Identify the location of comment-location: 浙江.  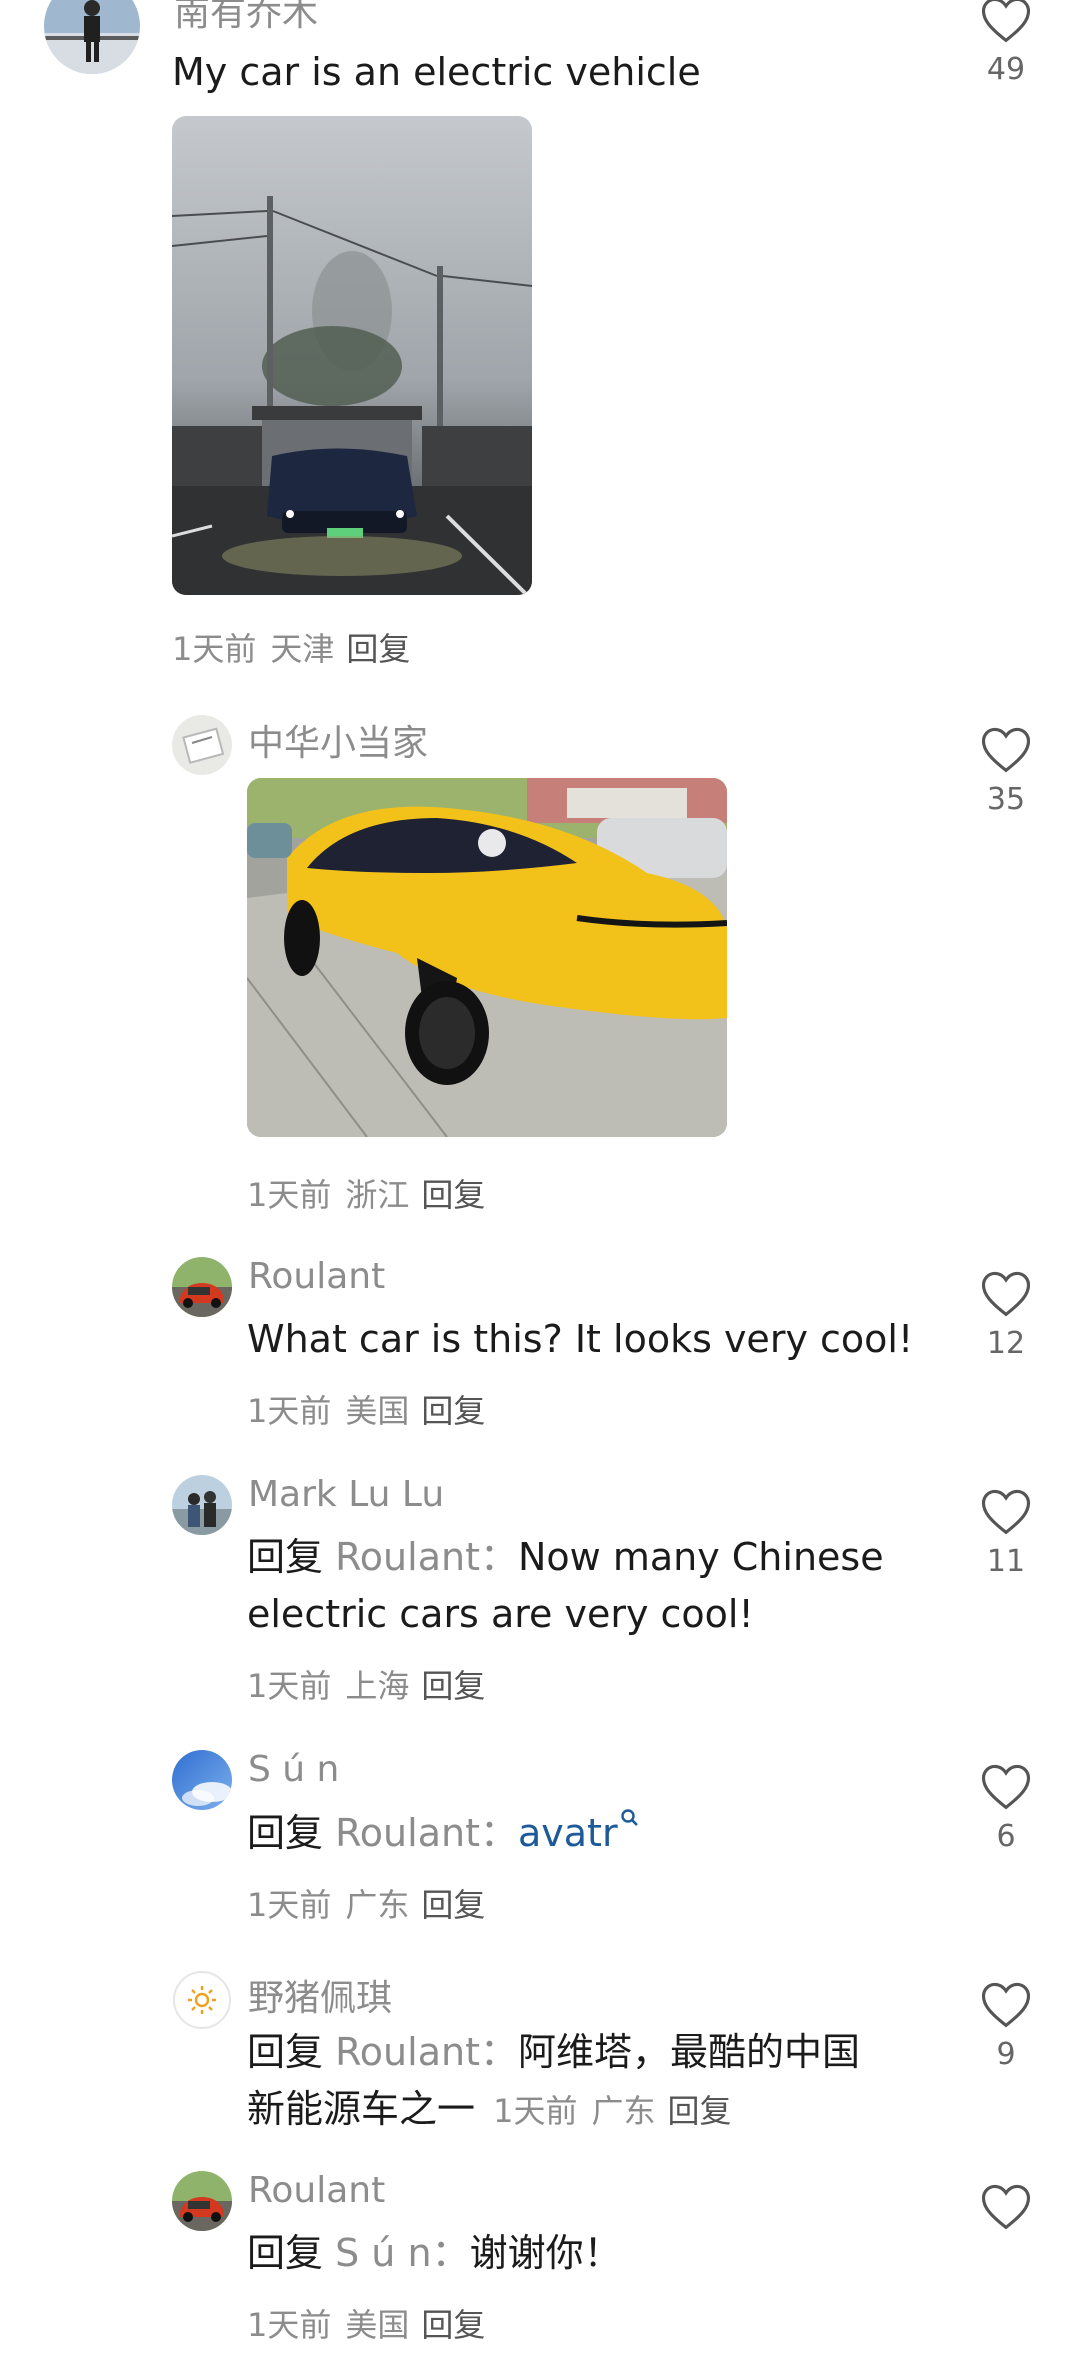
(377, 1195).